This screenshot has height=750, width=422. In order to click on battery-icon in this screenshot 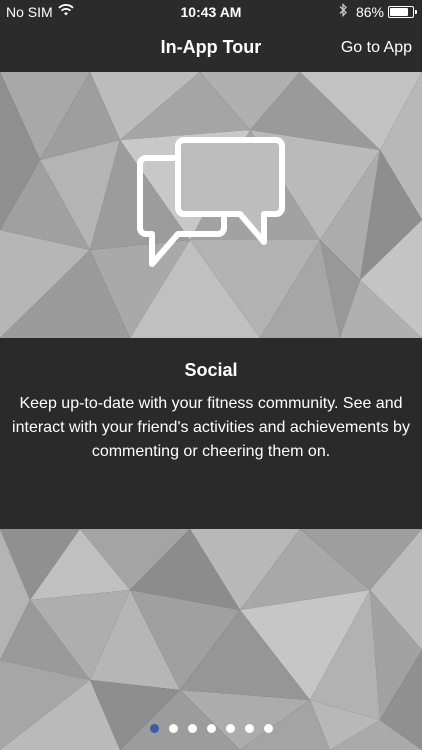, I will do `click(402, 12)`.